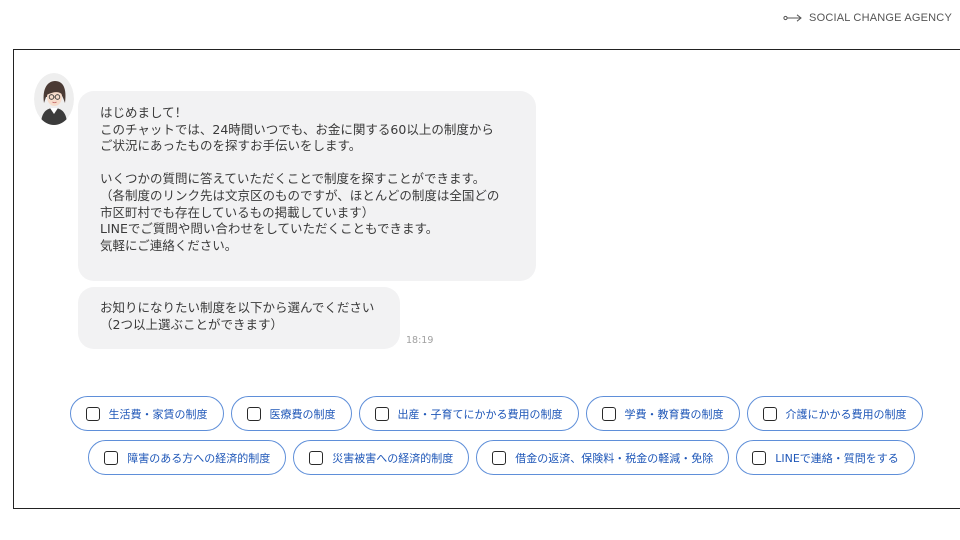 The image size is (960, 540). I want to click on message-line: お知りになりたい制度を以下から選んでください, so click(237, 307).